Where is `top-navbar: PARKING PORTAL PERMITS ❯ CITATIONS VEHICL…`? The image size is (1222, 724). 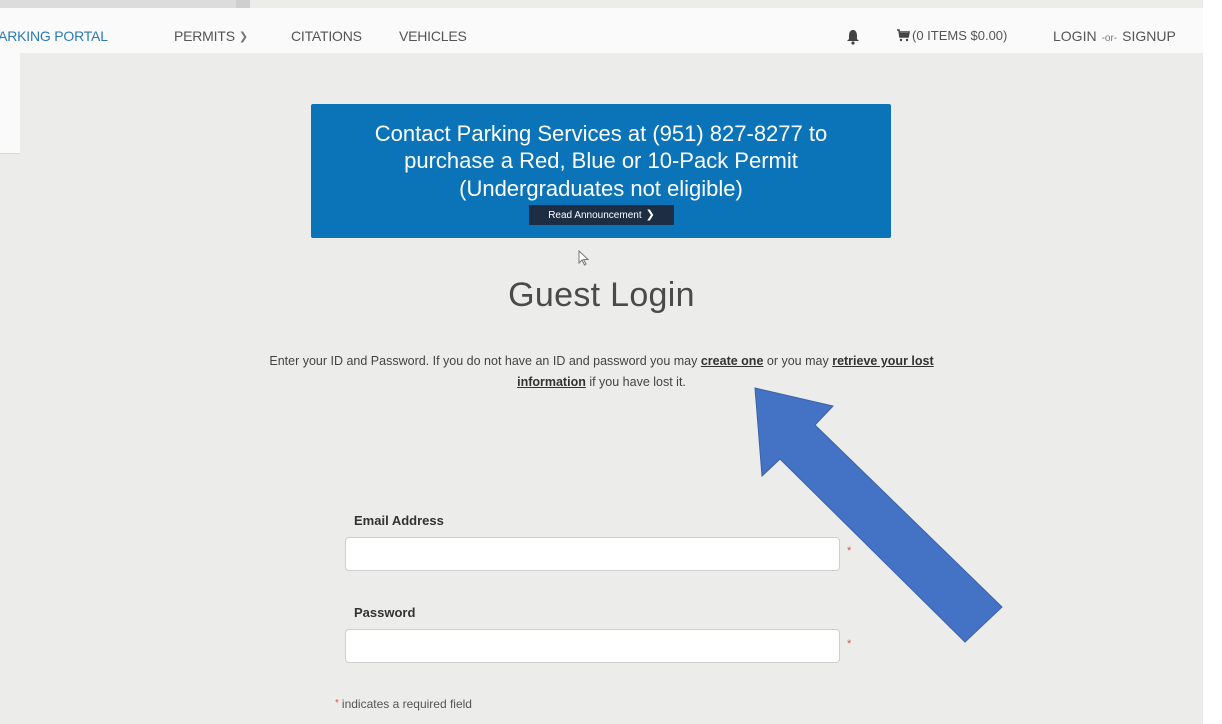
top-navbar: PARKING PORTAL PERMITS ❯ CITATIONS VEHICL… is located at coordinates (601, 30).